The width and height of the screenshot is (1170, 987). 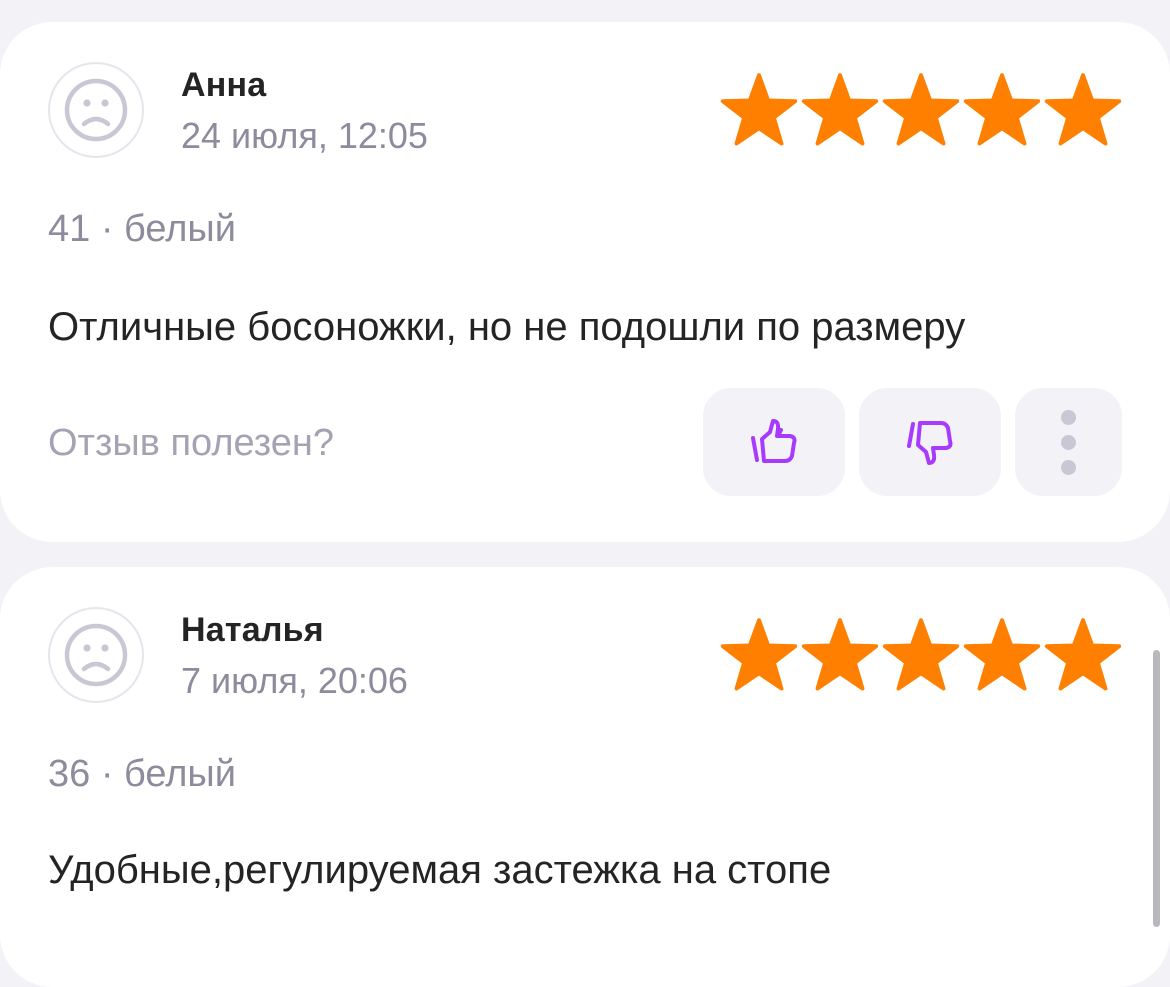 What do you see at coordinates (440, 870) in the screenshot?
I see `review-text: Удобные,регулируемая застежка на стопе` at bounding box center [440, 870].